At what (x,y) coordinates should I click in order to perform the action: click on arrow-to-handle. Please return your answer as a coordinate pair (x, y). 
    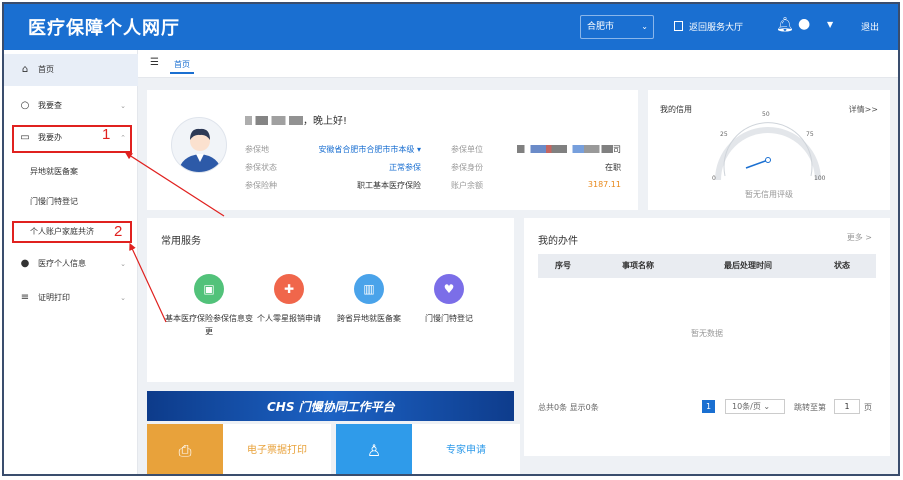
    Looking at the image, I should click on (174, 184).